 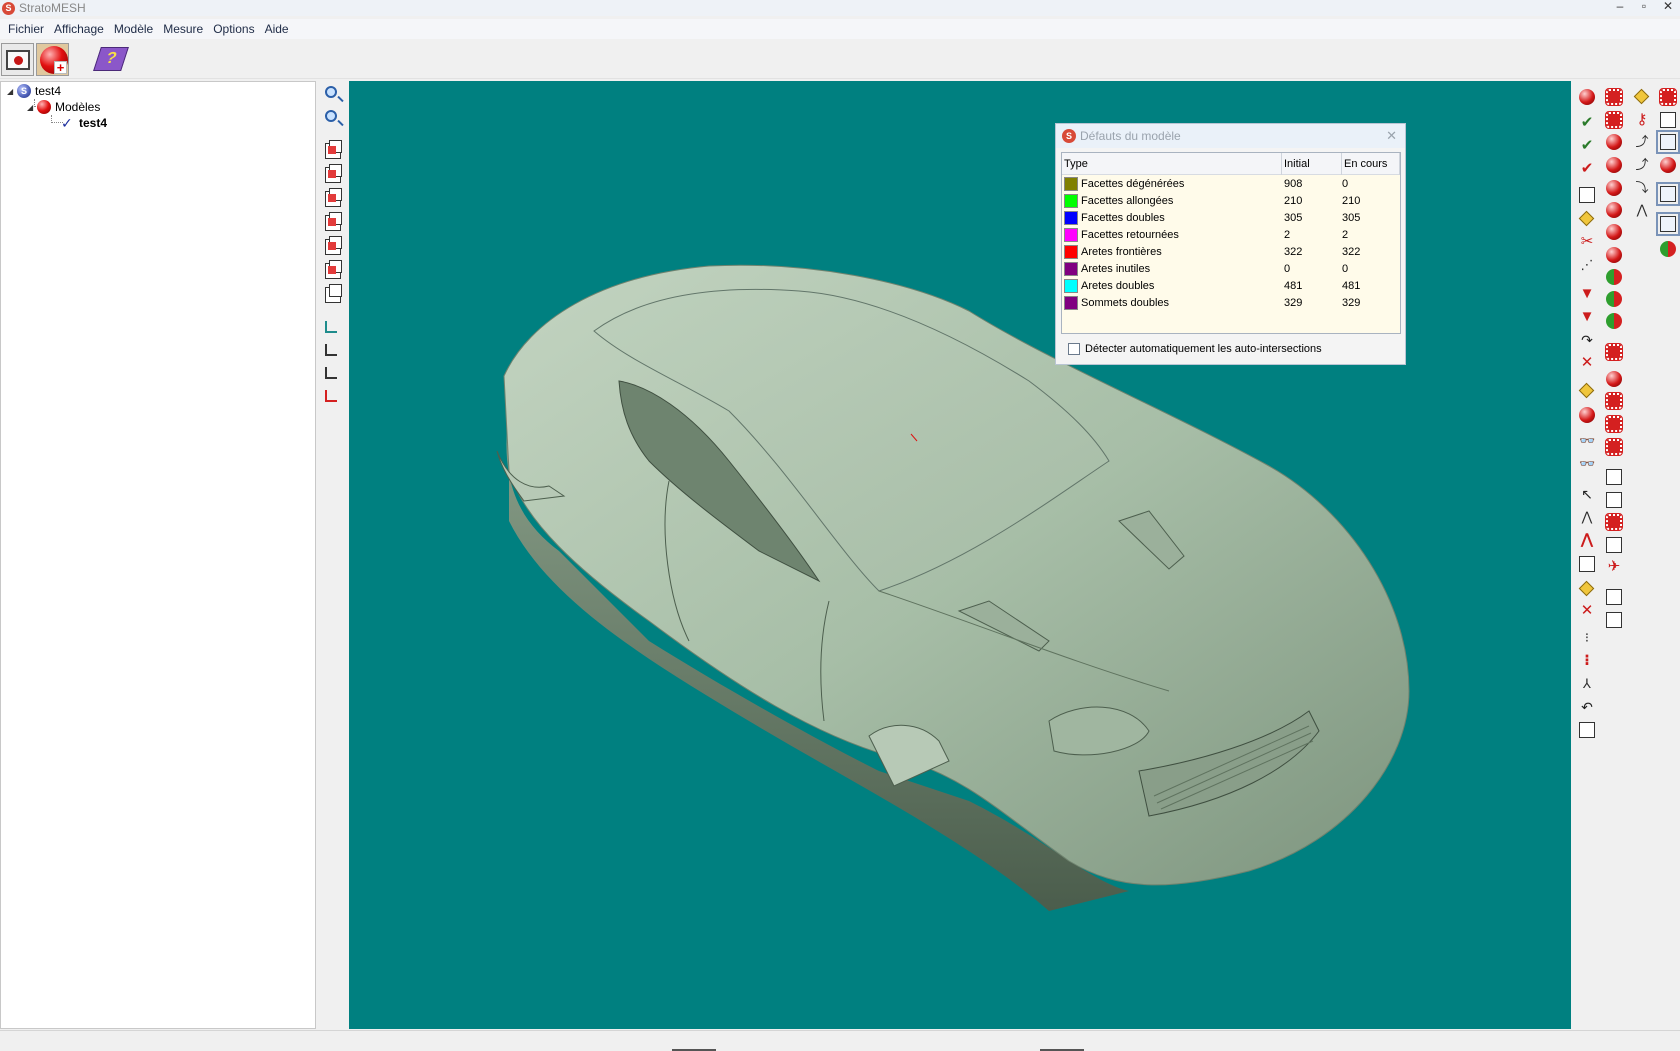 I want to click on menu-aide: Aide, so click(x=277, y=29).